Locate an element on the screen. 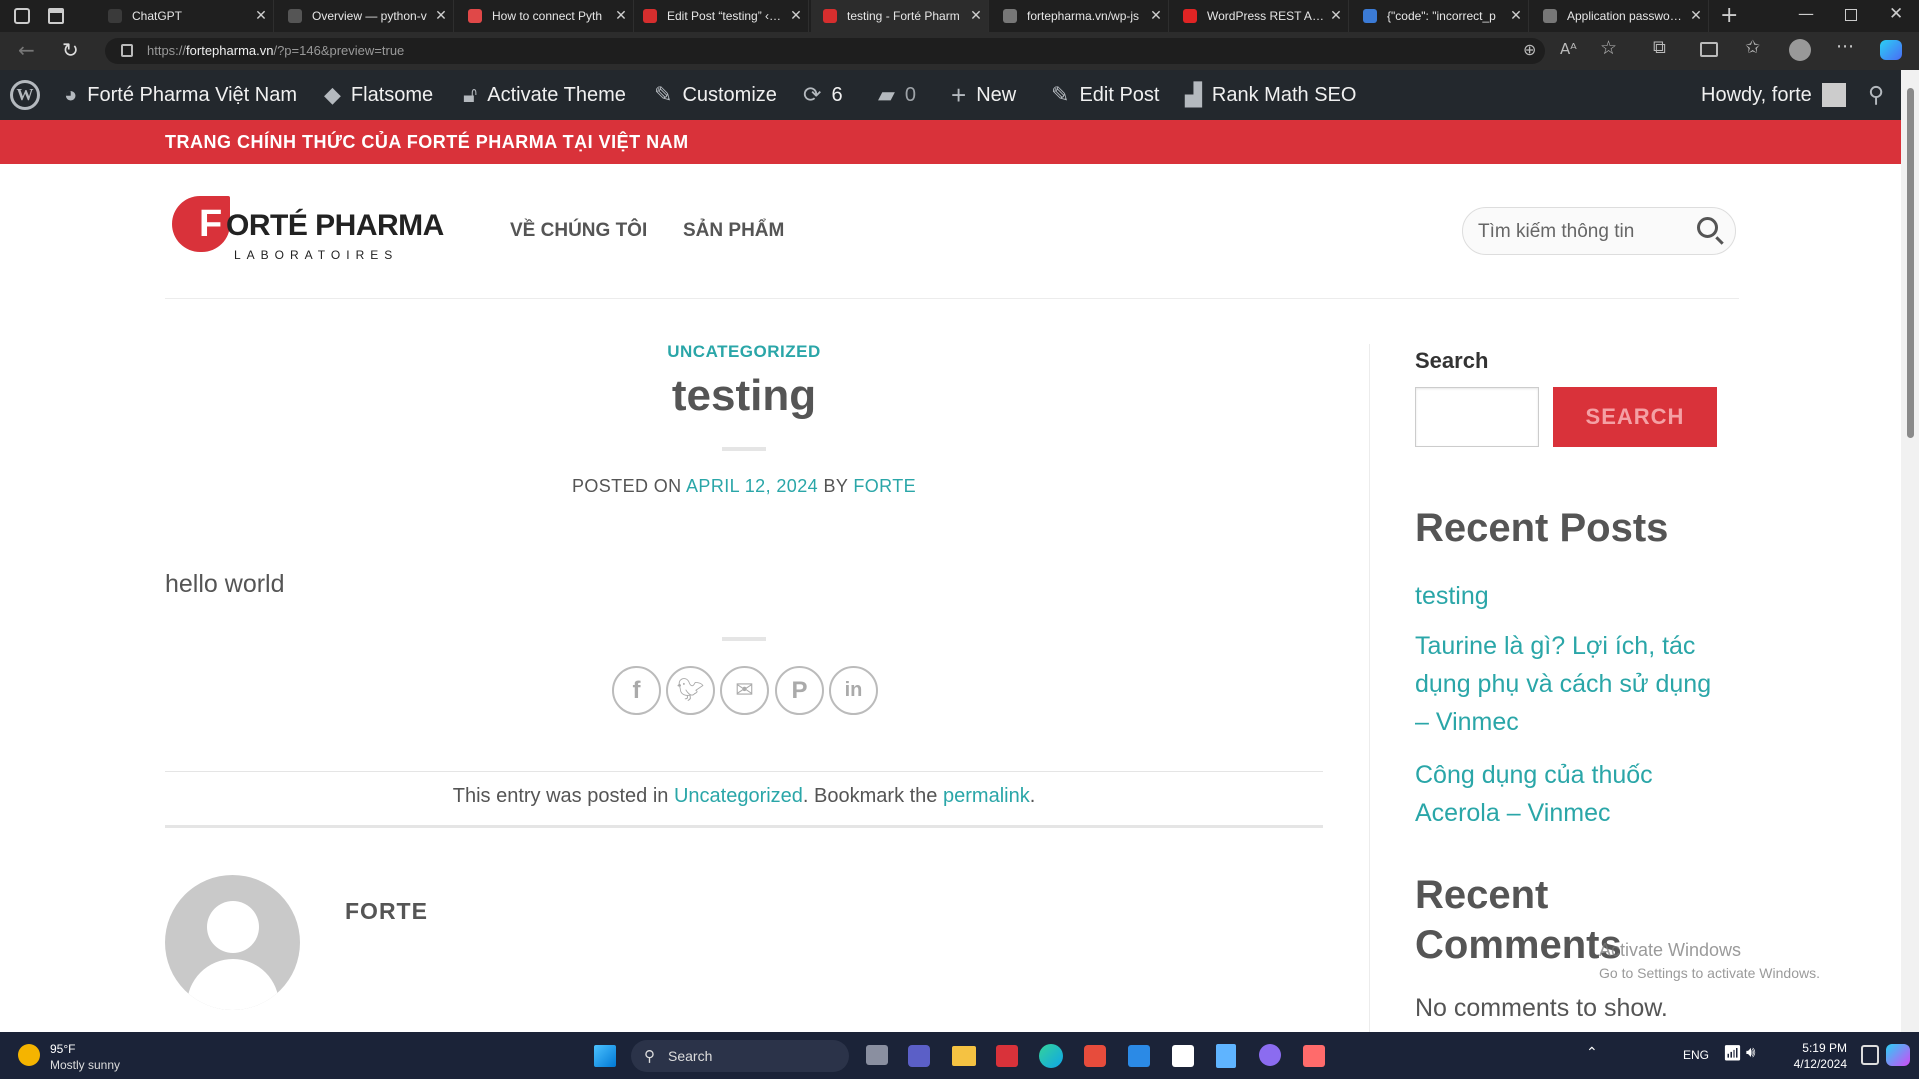 This screenshot has width=1919, height=1079. browser-tab: {"code": "incorrect_p ✕ is located at coordinates (1440, 16).